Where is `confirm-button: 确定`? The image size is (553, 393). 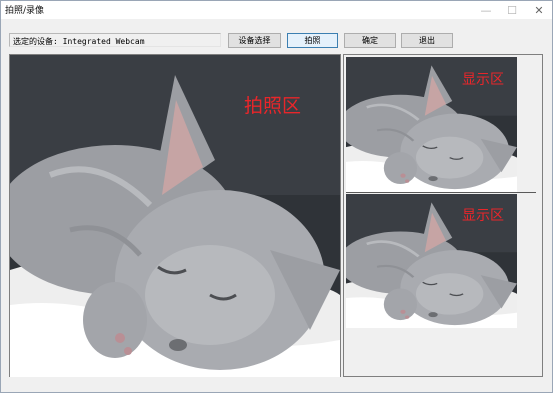
confirm-button: 确定 is located at coordinates (370, 40).